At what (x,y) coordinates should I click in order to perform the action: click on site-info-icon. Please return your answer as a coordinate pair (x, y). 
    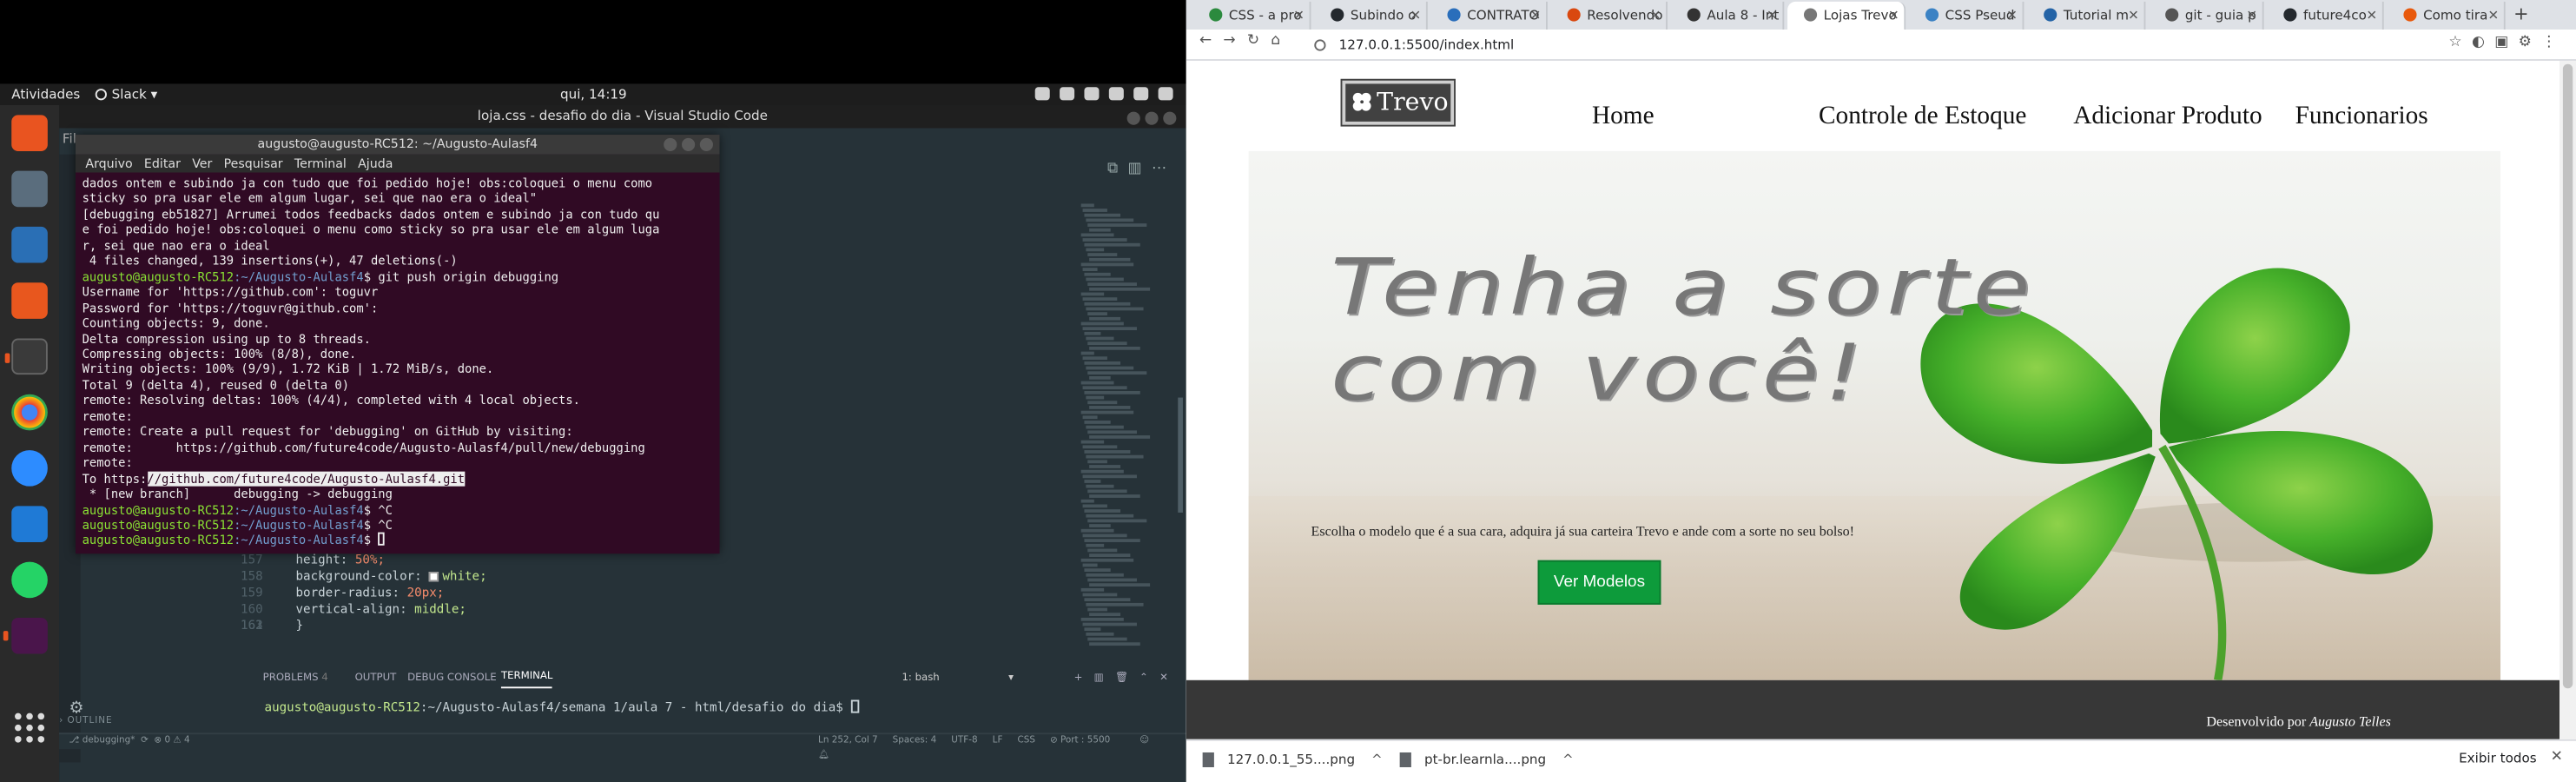
    Looking at the image, I should click on (1320, 45).